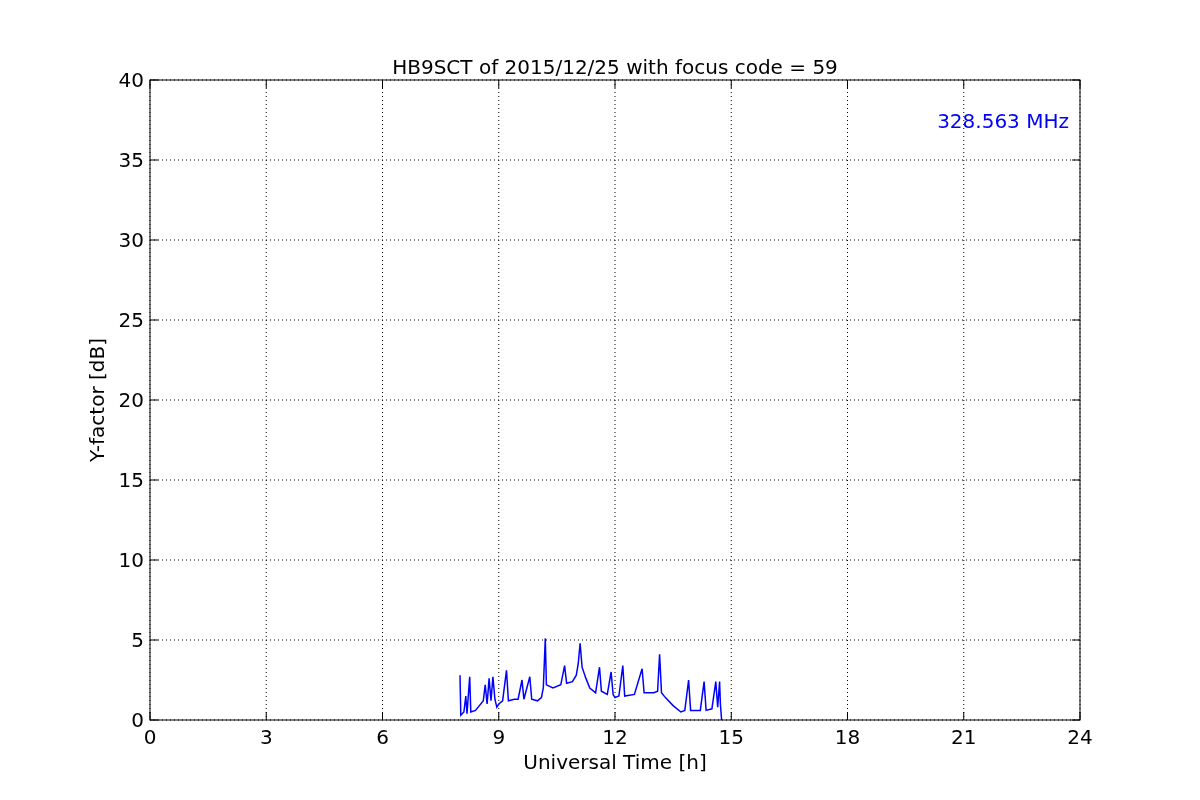 The width and height of the screenshot is (1200, 800). What do you see at coordinates (97, 400) in the screenshot?
I see `y-axis-label: Y-factor [dB]` at bounding box center [97, 400].